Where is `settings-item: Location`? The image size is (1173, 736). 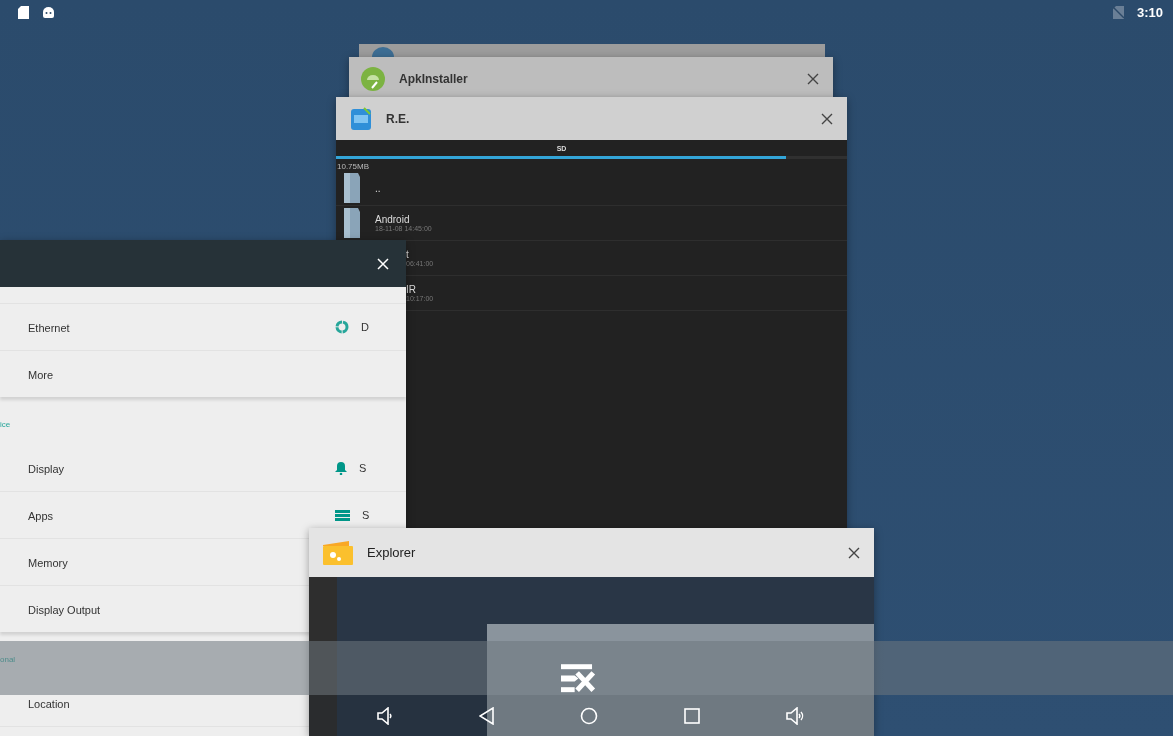 settings-item: Location is located at coordinates (49, 704).